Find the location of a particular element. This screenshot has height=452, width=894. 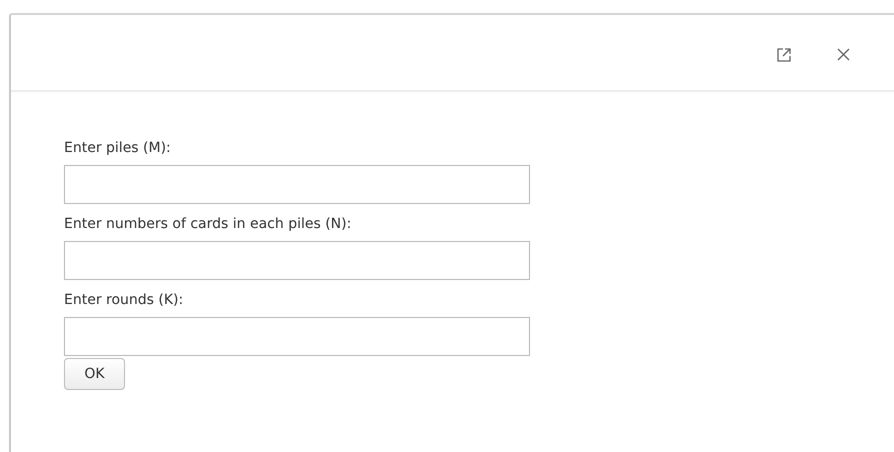

field-label: Enter rounds (K): is located at coordinates (124, 300).